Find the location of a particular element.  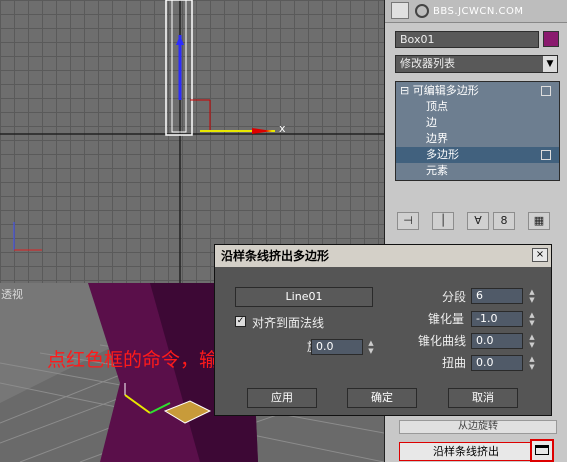

stack-item-edge: 边 is located at coordinates (477, 123).